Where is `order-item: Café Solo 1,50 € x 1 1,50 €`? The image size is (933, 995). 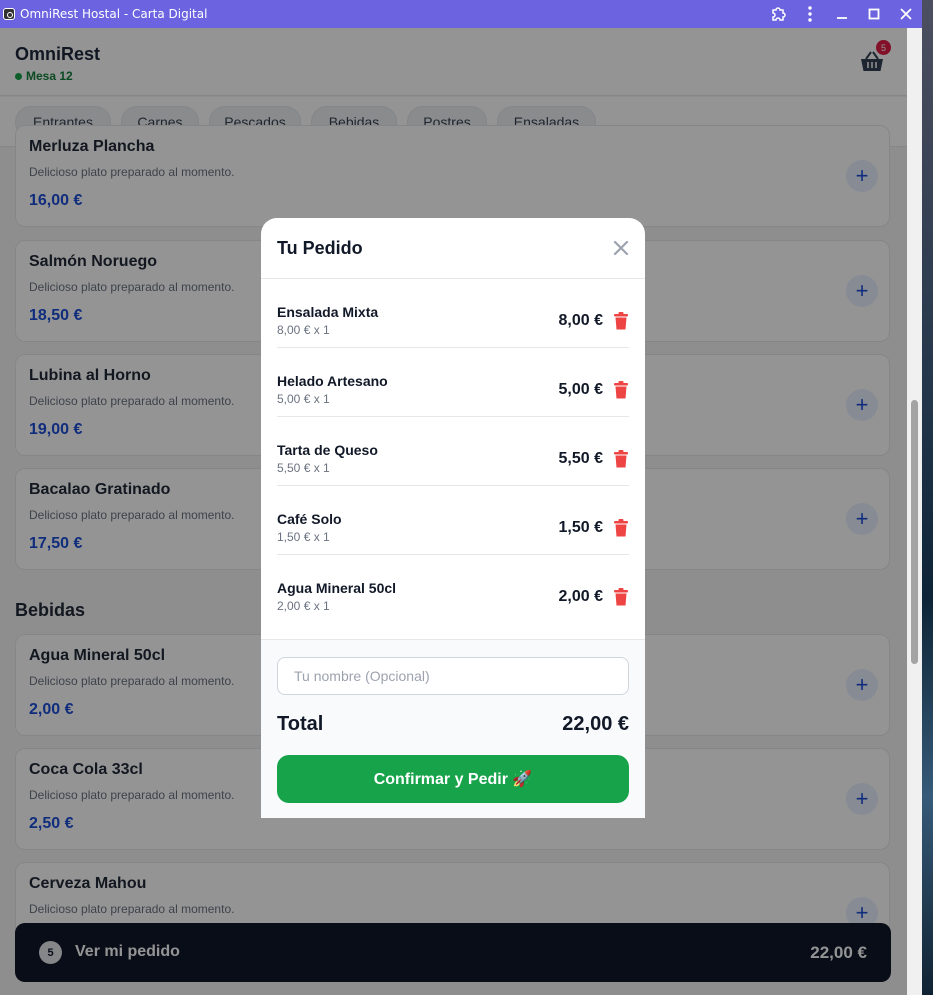
order-item: Café Solo 1,50 € x 1 1,50 € is located at coordinates (453, 520).